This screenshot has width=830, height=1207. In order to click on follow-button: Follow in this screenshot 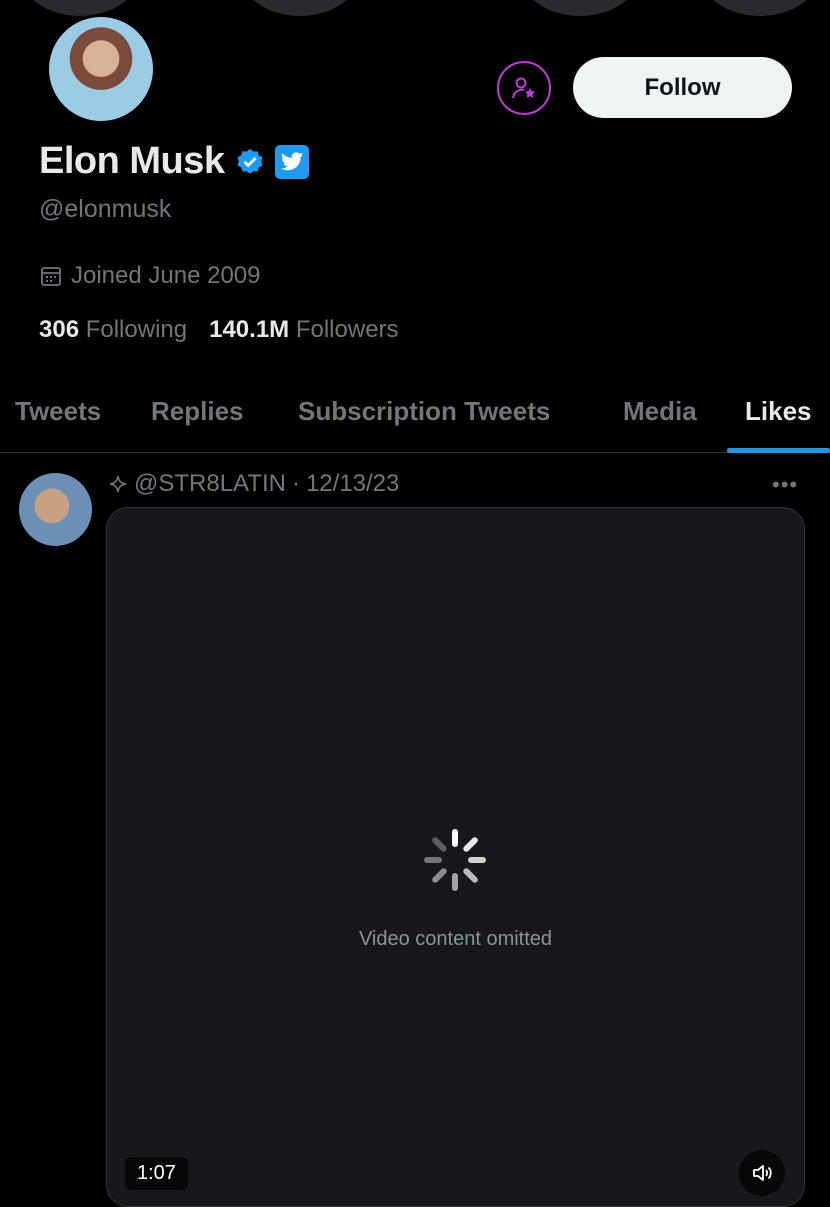, I will do `click(682, 87)`.